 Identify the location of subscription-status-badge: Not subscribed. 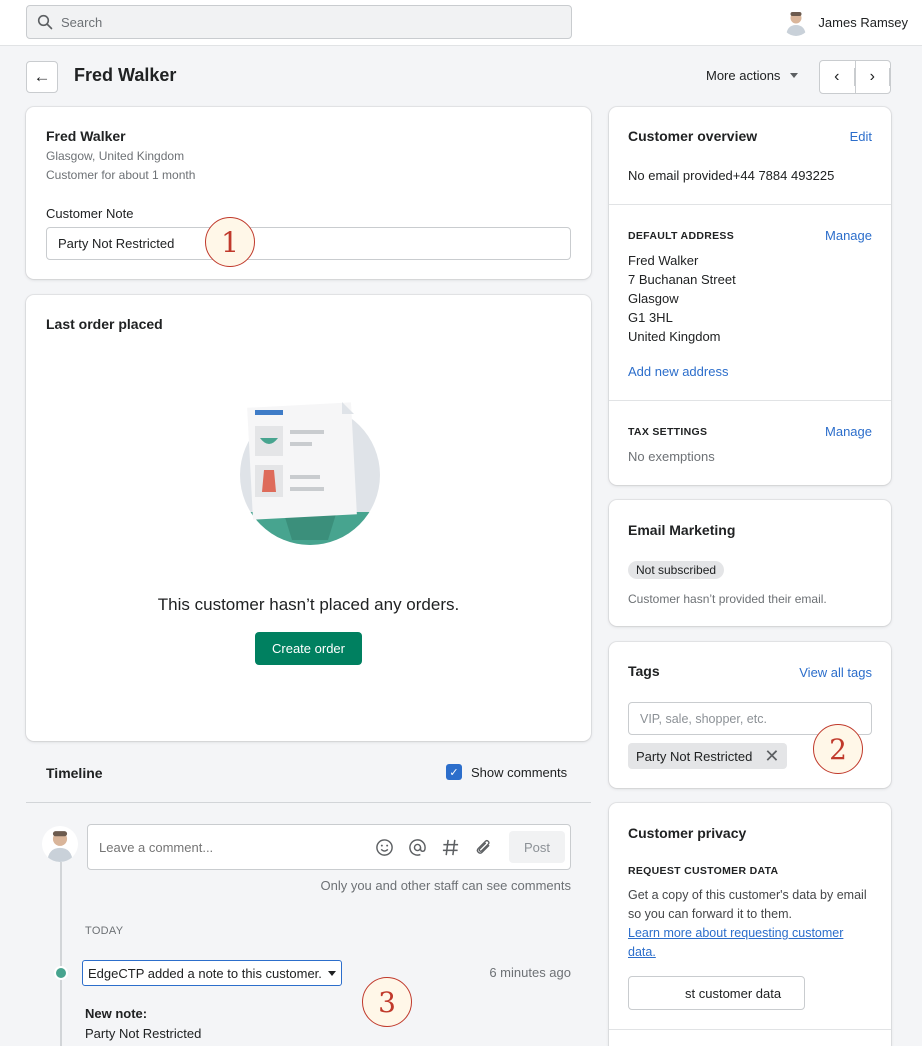
(676, 570).